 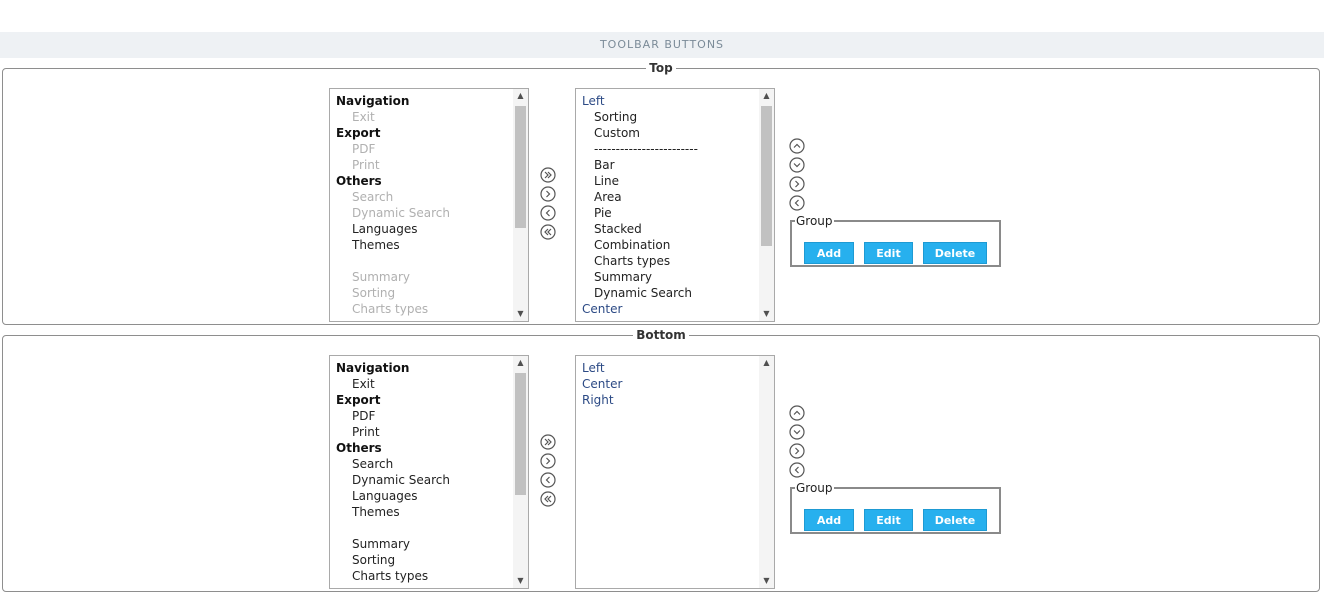 What do you see at coordinates (670, 181) in the screenshot?
I see `list-item: Line` at bounding box center [670, 181].